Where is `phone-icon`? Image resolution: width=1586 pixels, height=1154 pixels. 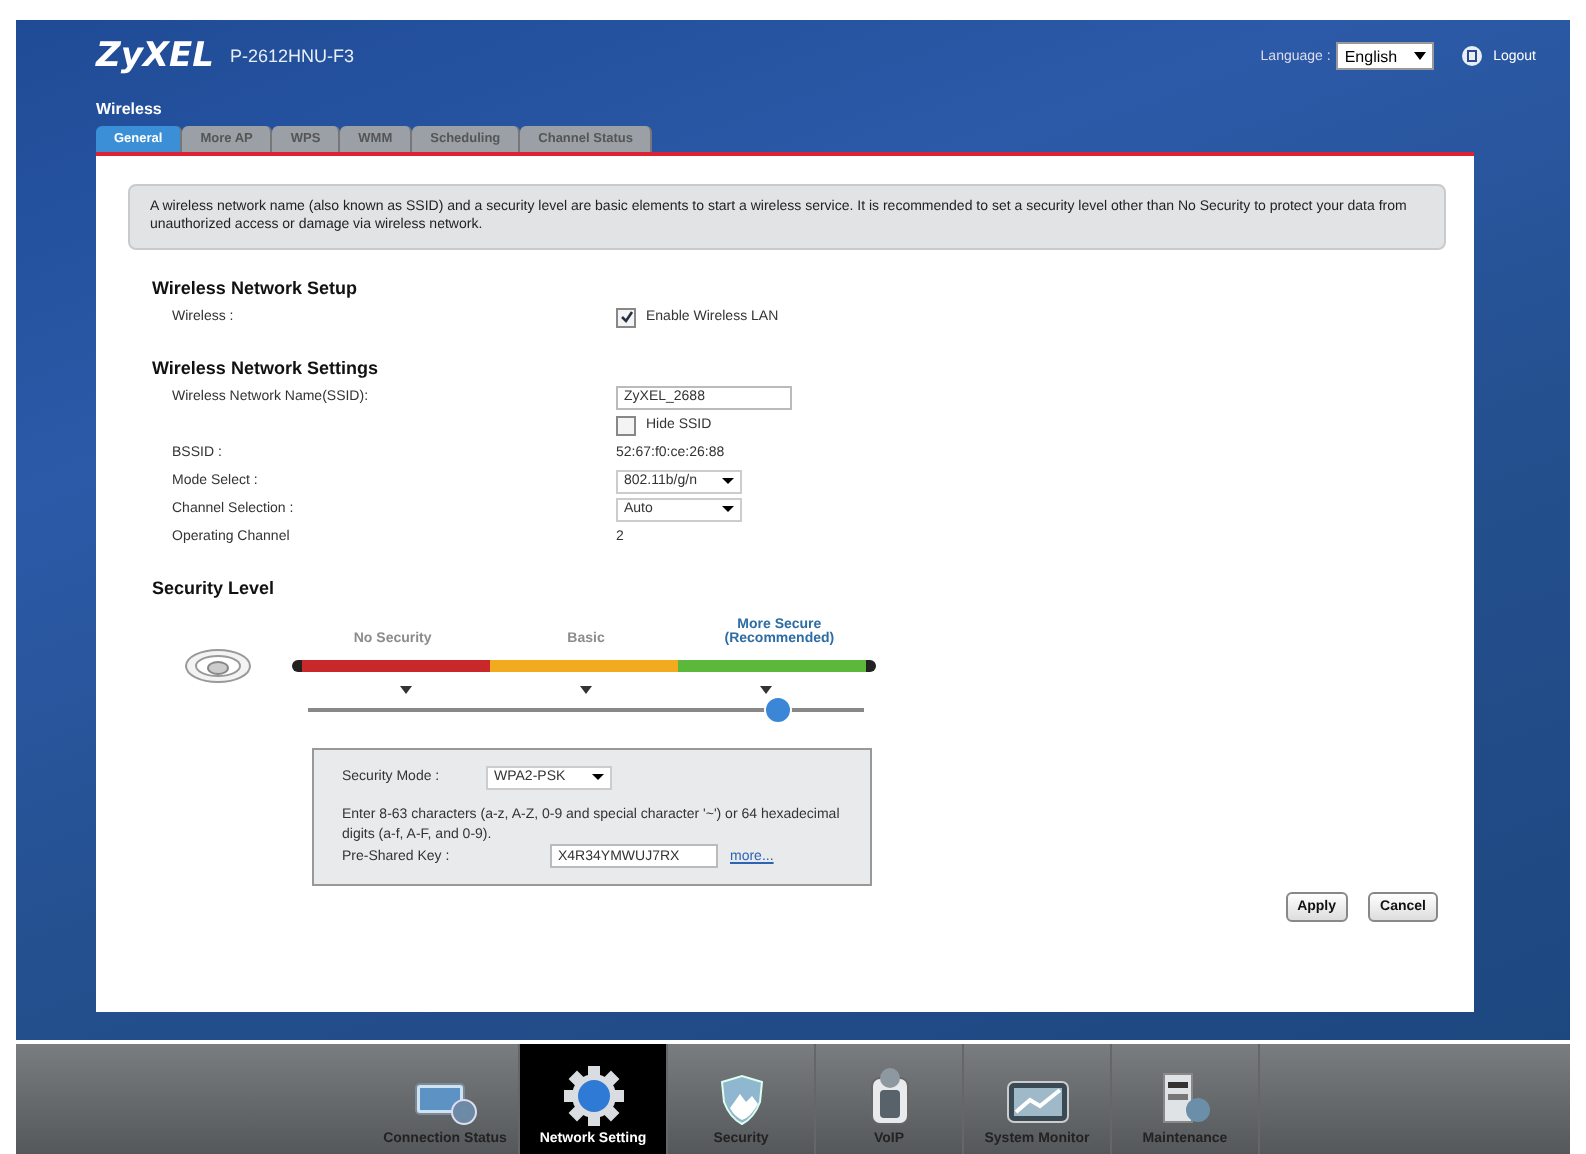 phone-icon is located at coordinates (889, 1096).